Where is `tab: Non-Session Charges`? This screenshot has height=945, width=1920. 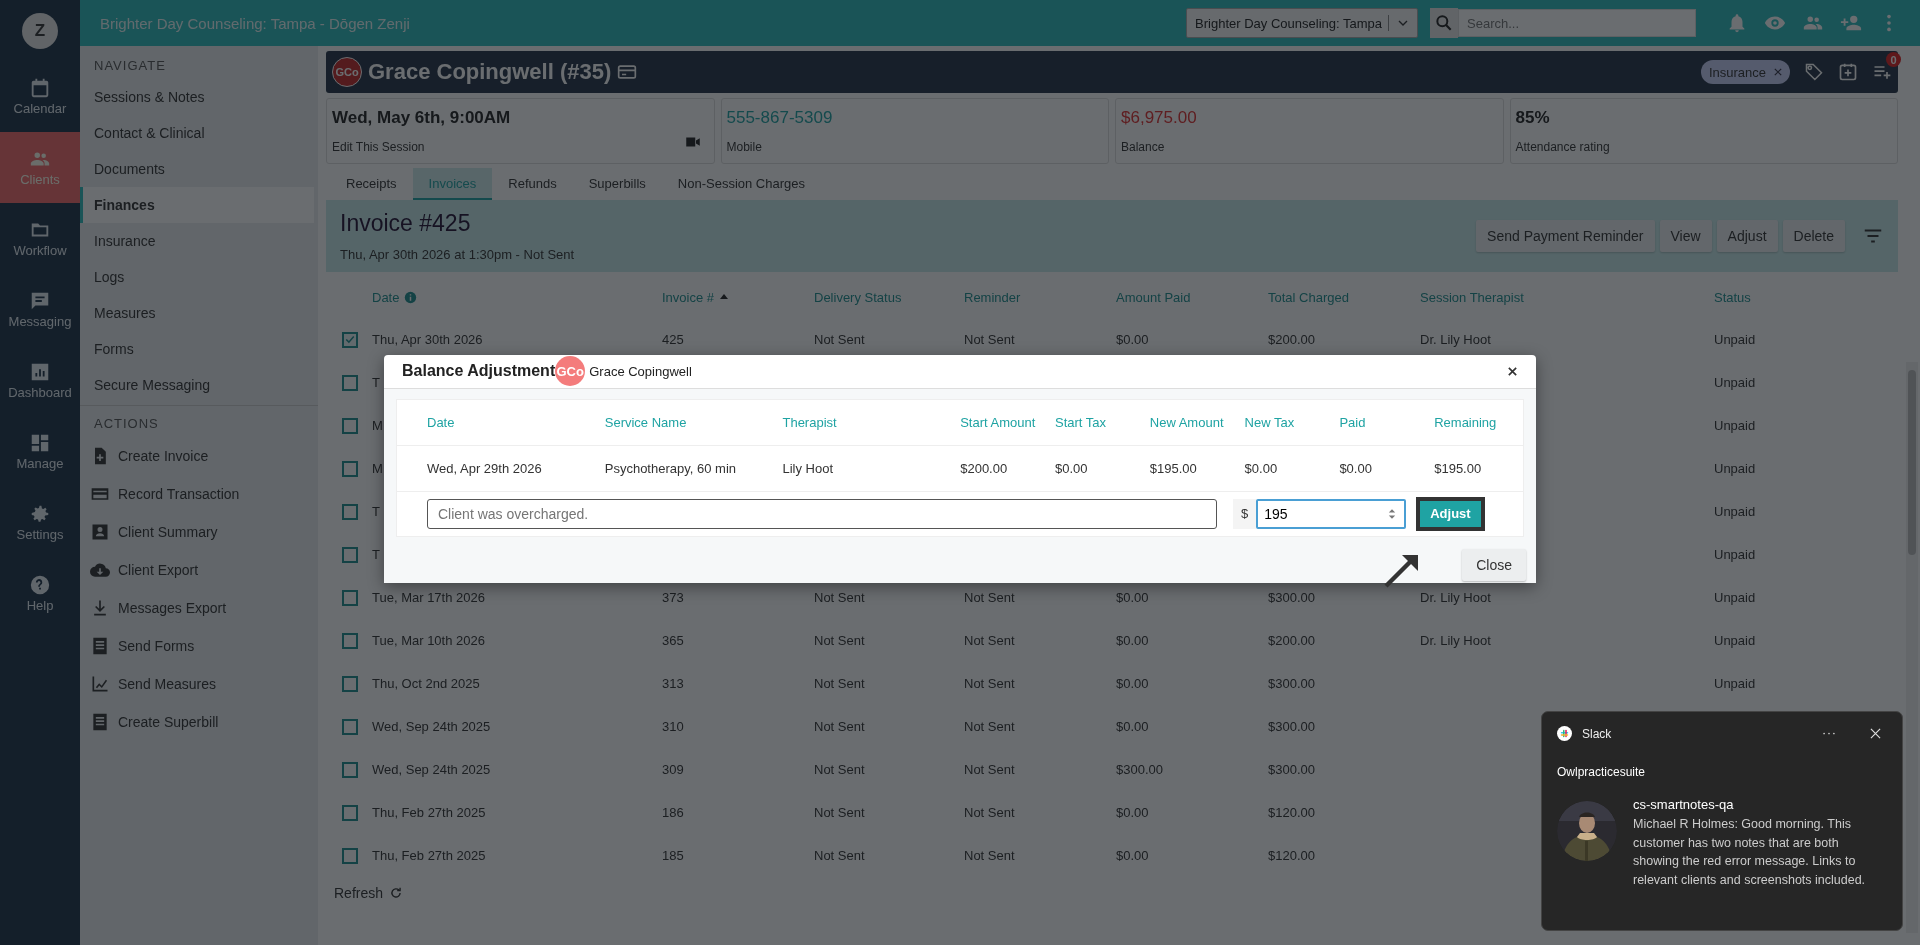
tab: Non-Session Charges is located at coordinates (741, 184).